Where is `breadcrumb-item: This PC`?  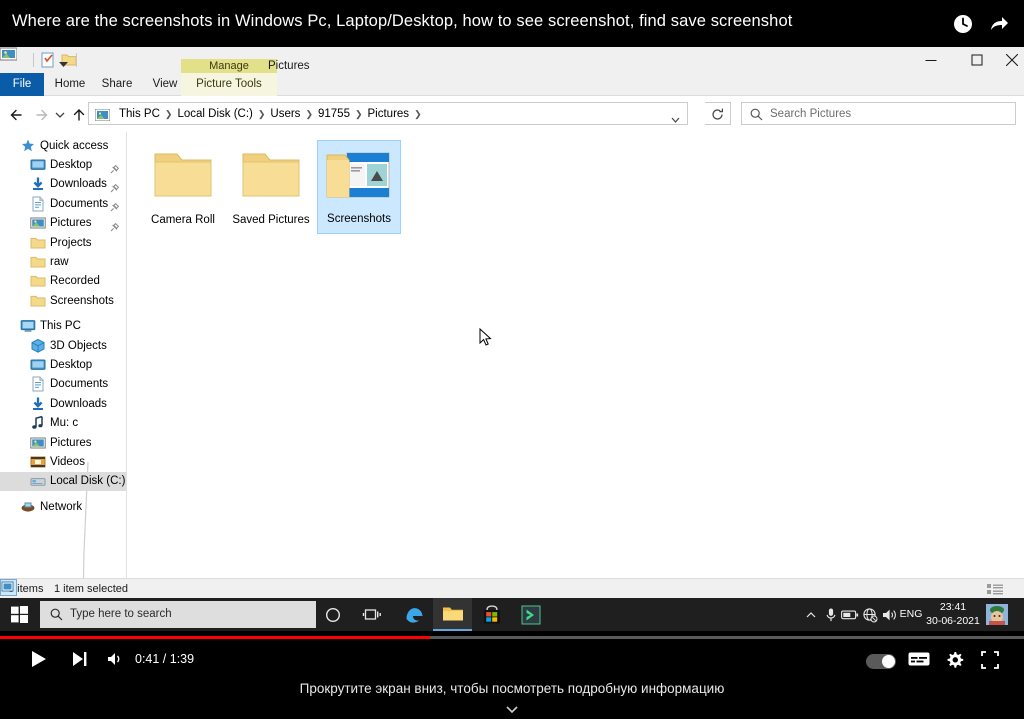
breadcrumb-item: This PC is located at coordinates (139, 114).